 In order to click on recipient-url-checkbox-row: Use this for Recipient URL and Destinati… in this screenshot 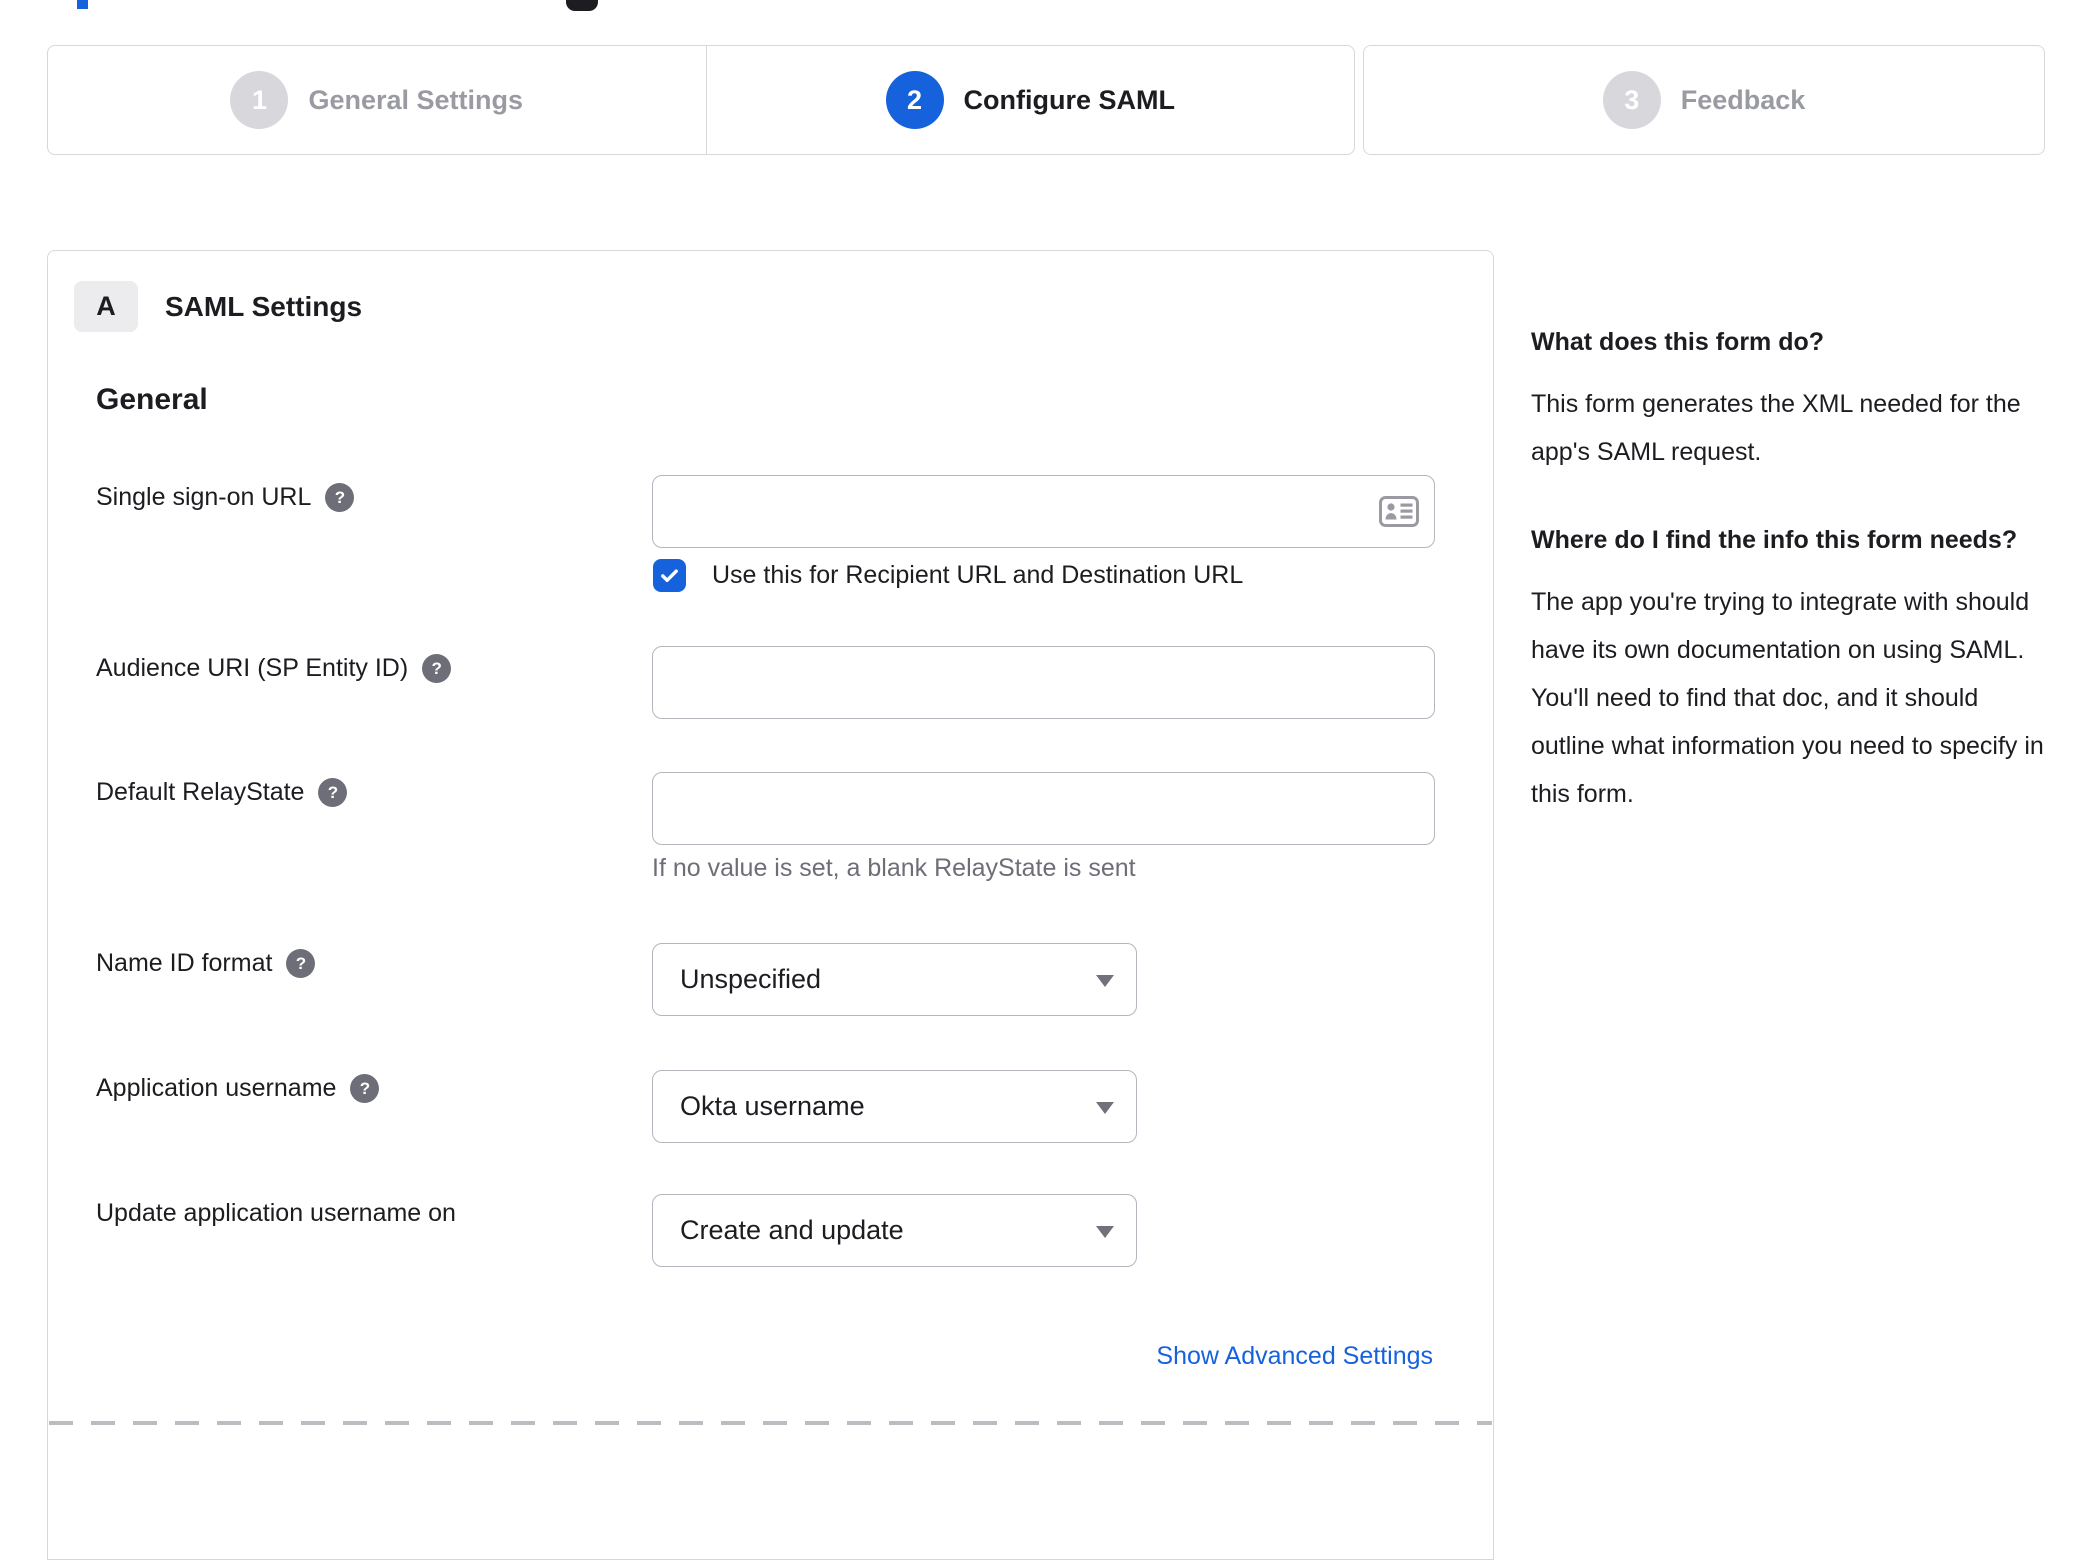, I will do `click(948, 575)`.